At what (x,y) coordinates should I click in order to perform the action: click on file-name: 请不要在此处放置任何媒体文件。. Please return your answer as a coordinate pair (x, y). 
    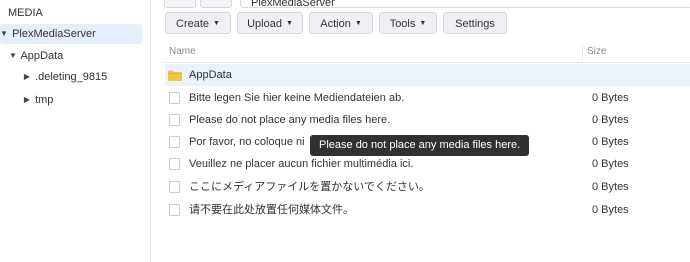
    Looking at the image, I should click on (271, 210).